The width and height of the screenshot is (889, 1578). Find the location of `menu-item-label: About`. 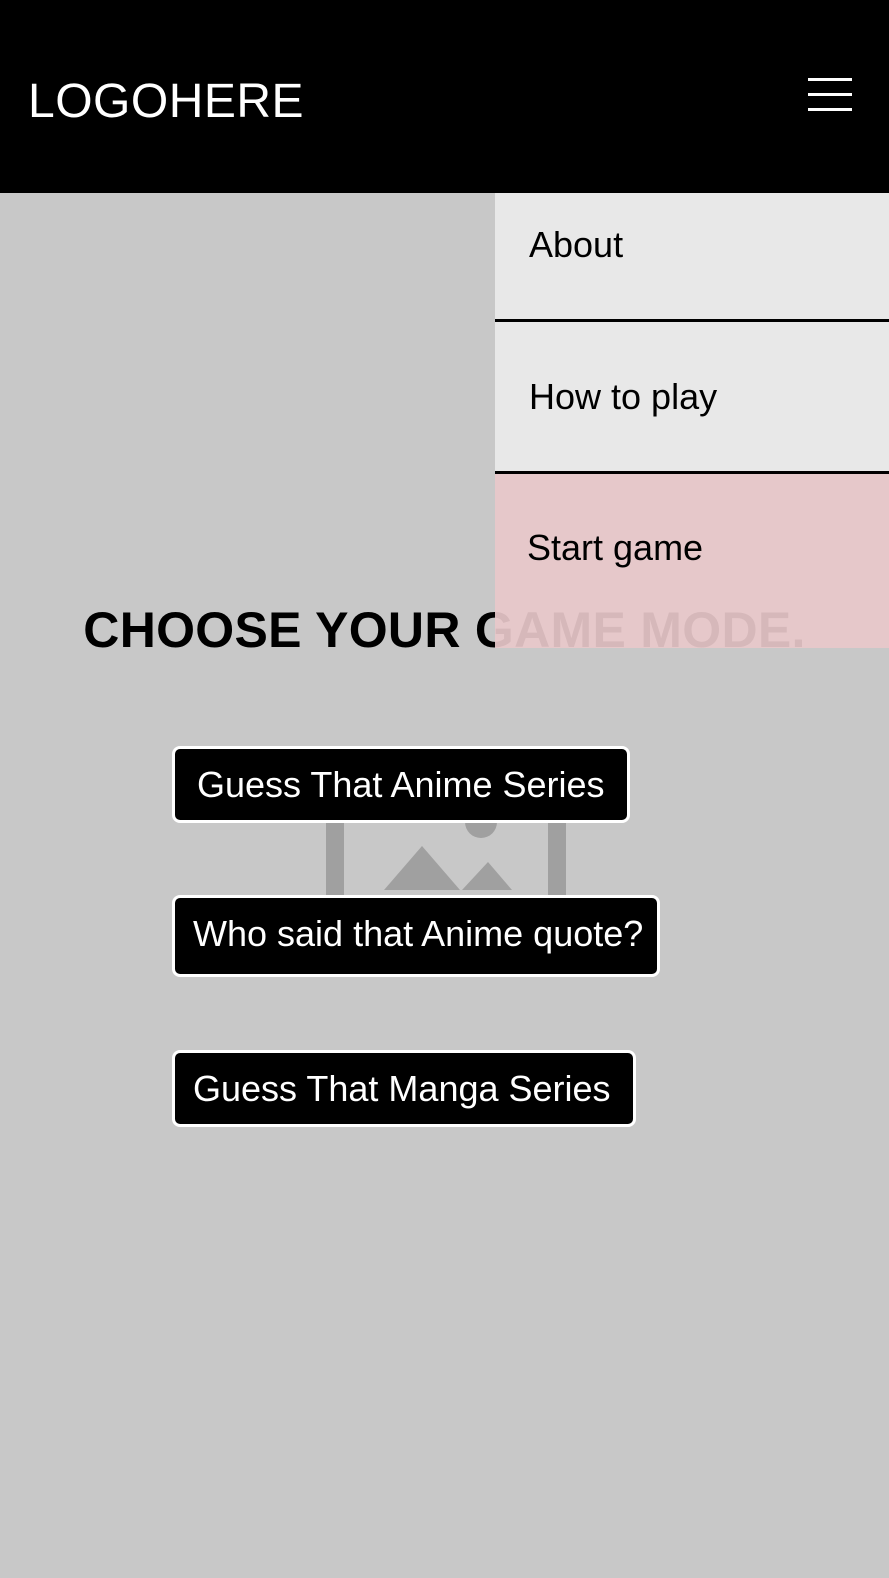

menu-item-label: About is located at coordinates (576, 244).